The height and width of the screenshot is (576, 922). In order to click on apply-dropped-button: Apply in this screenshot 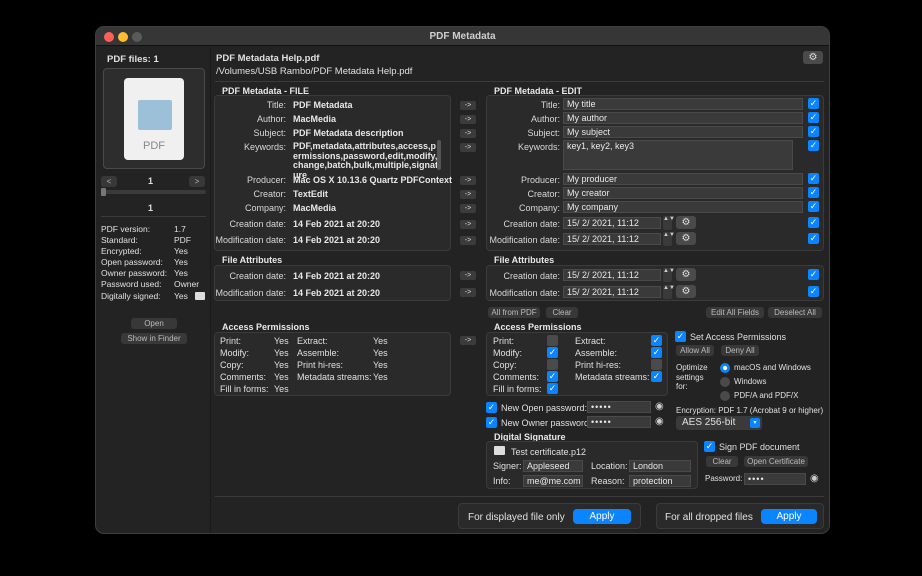, I will do `click(789, 516)`.